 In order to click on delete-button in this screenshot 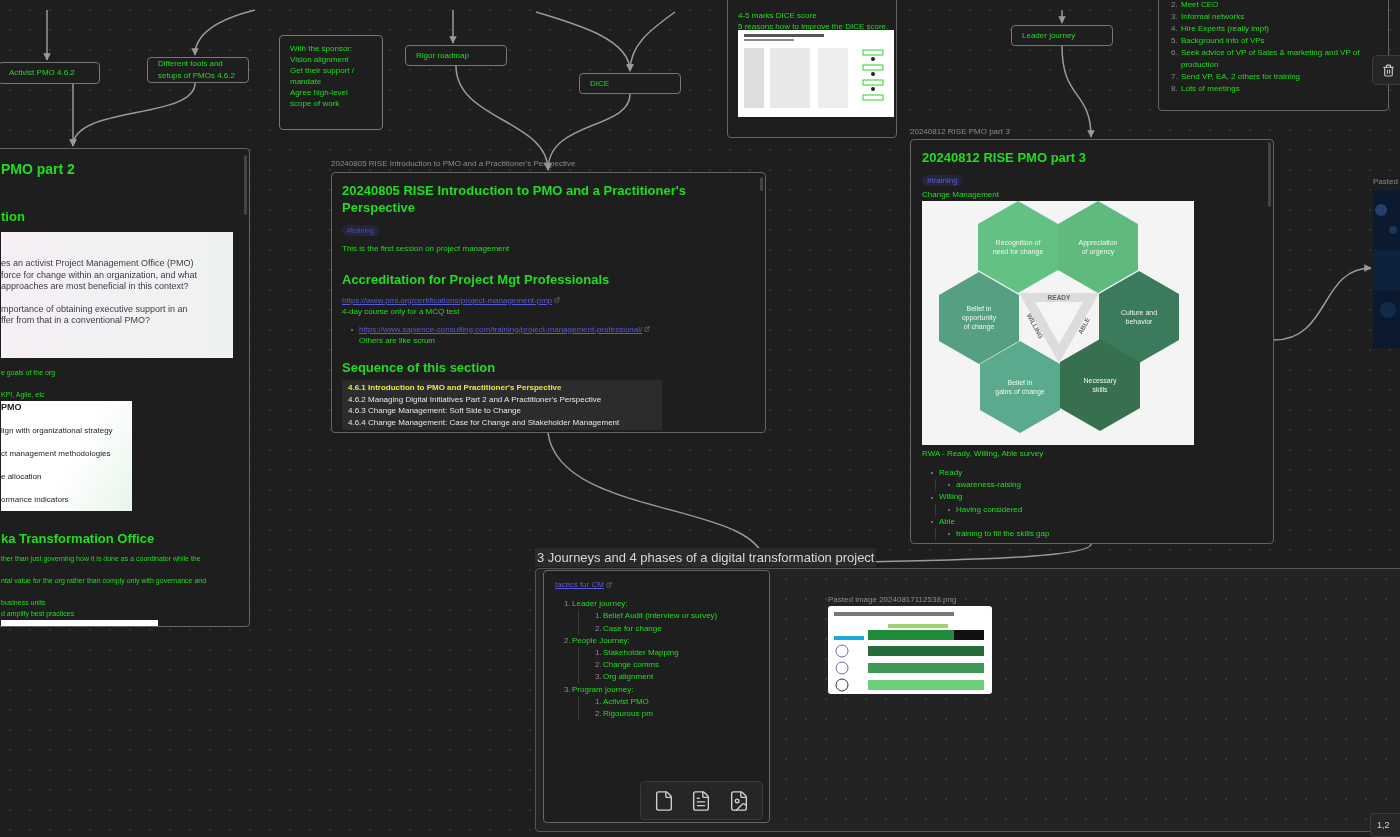, I will do `click(1386, 70)`.